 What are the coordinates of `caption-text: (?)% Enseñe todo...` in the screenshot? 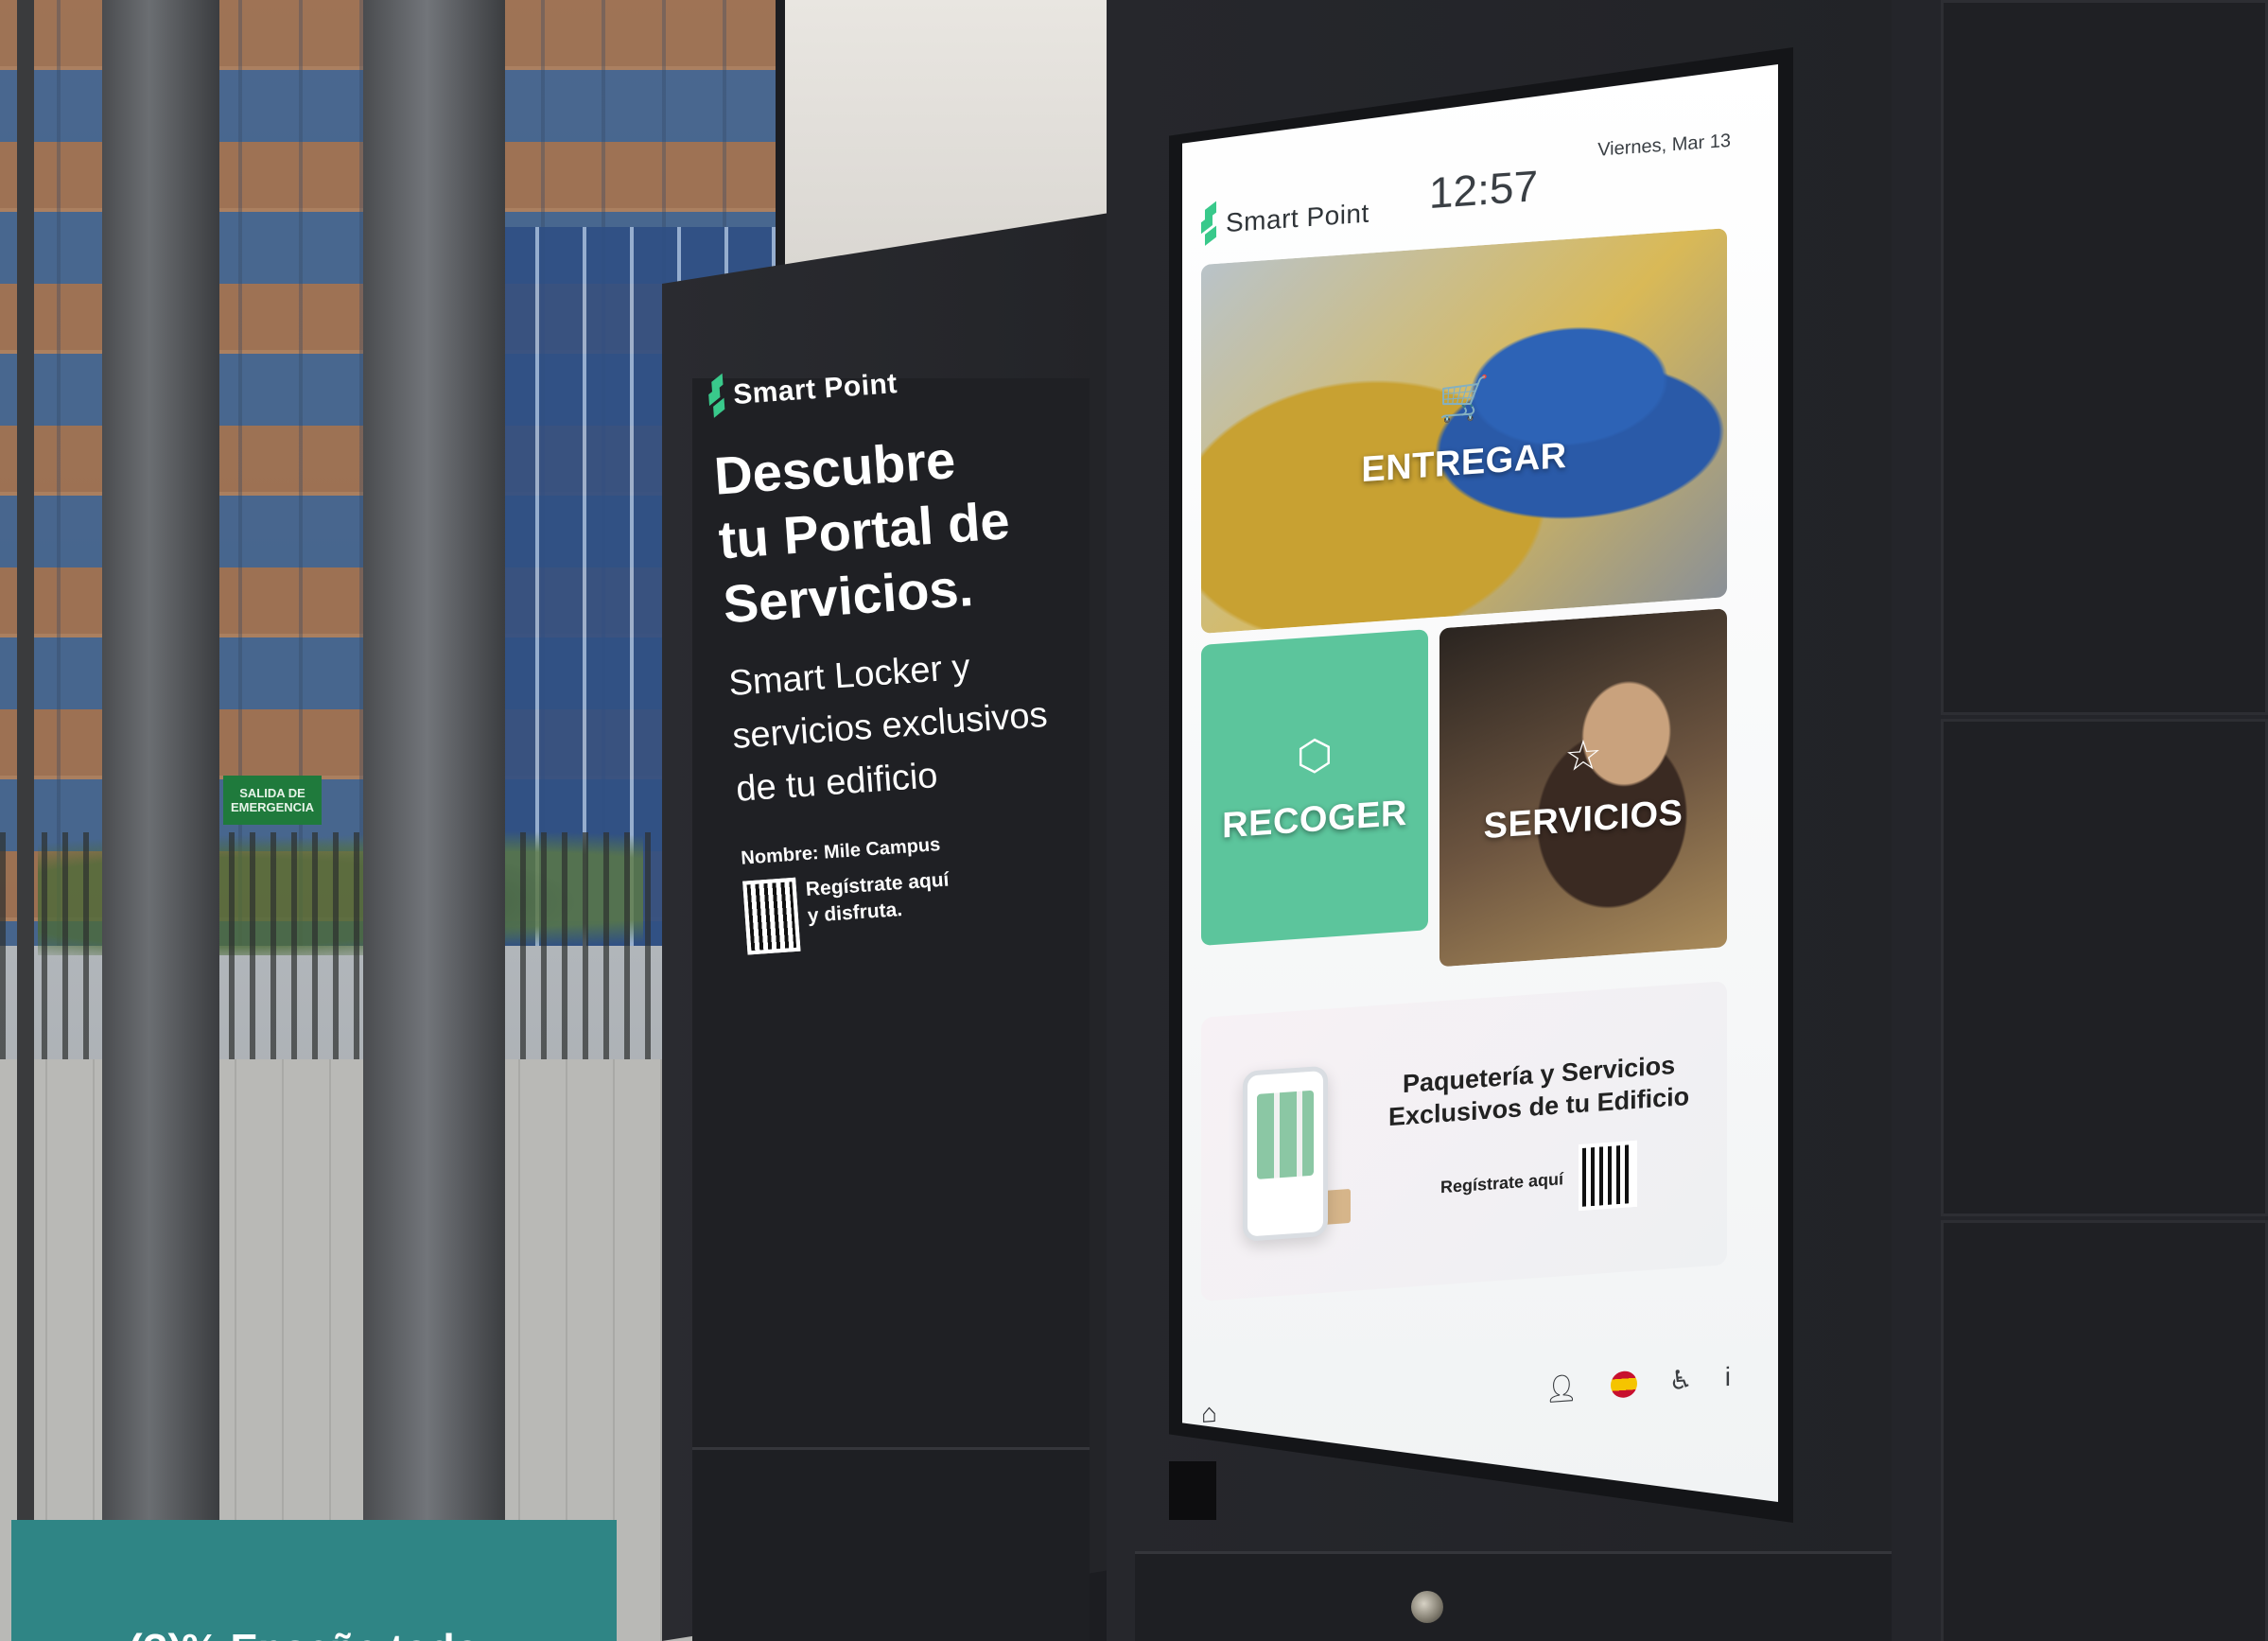 It's located at (322, 1633).